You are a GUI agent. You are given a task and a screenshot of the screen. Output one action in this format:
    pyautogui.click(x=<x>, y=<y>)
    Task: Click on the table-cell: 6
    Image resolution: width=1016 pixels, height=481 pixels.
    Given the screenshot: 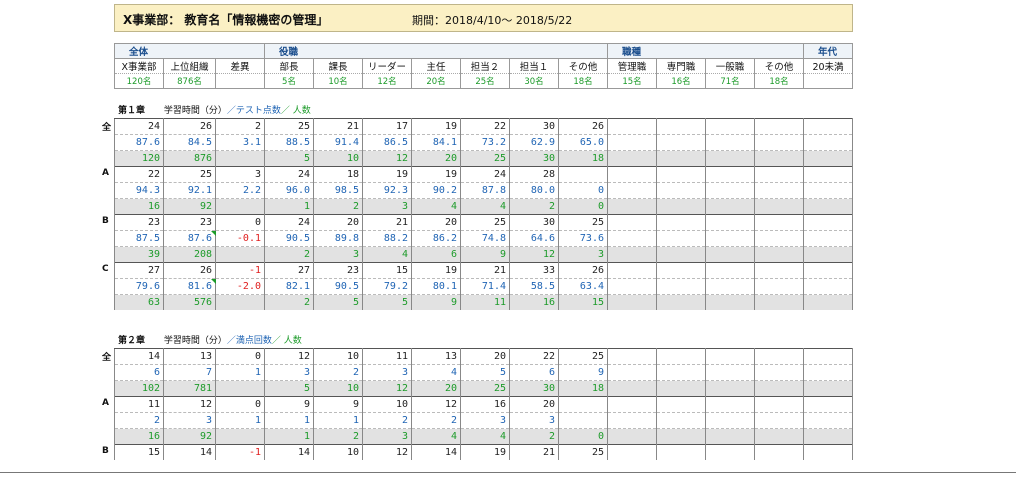 What is the action you would take?
    pyautogui.click(x=436, y=254)
    